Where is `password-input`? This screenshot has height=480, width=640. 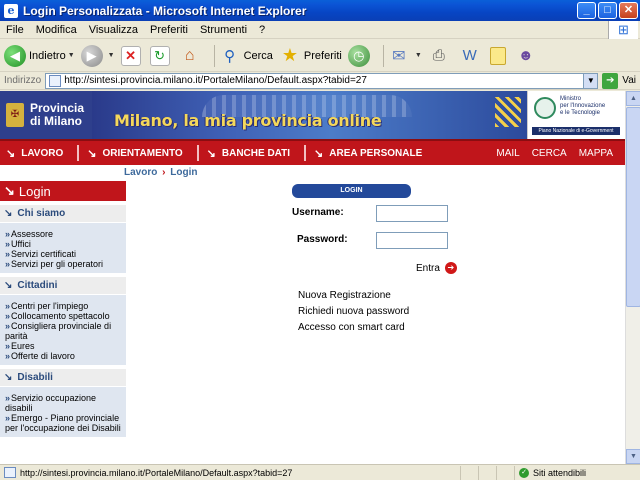 password-input is located at coordinates (412, 240).